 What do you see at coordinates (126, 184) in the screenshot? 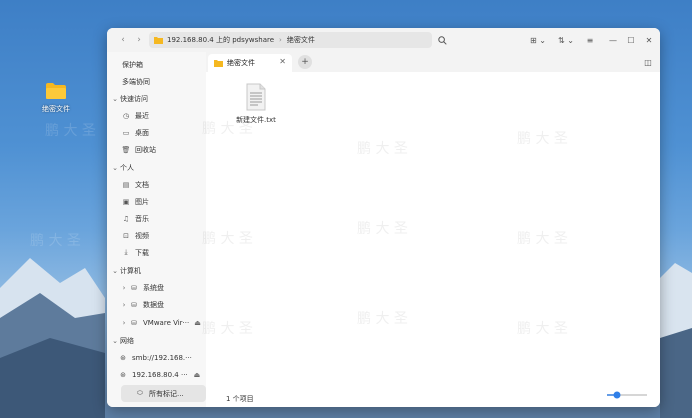
I see `document-icon: ▤` at bounding box center [126, 184].